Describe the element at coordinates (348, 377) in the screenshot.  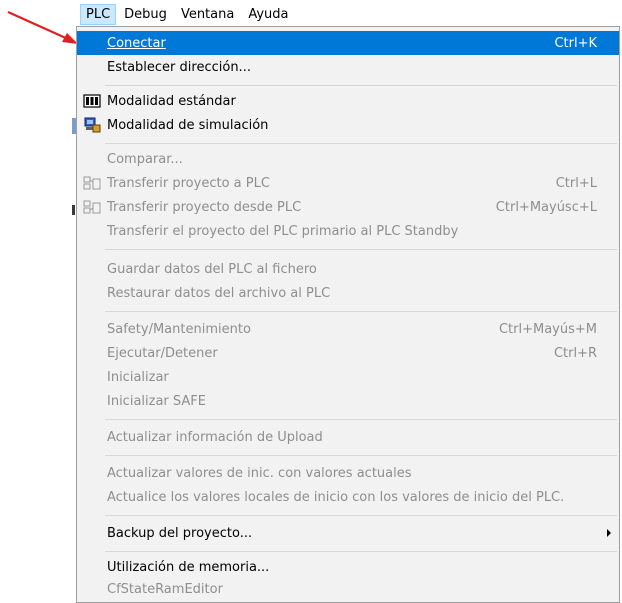
I see `menu-item-inicializar: Inicializar` at that location.